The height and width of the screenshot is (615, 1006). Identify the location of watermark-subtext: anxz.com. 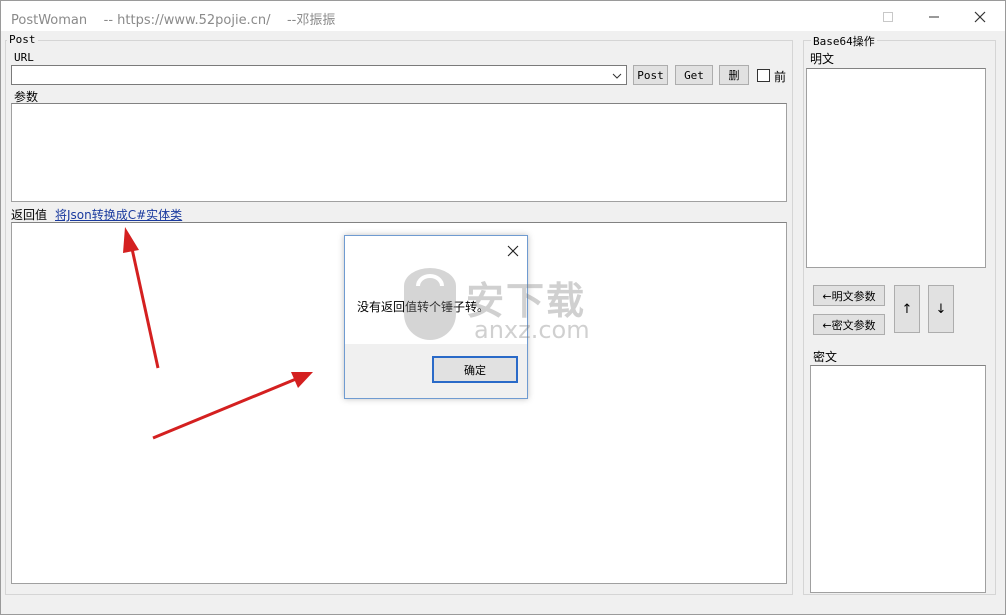
(532, 330).